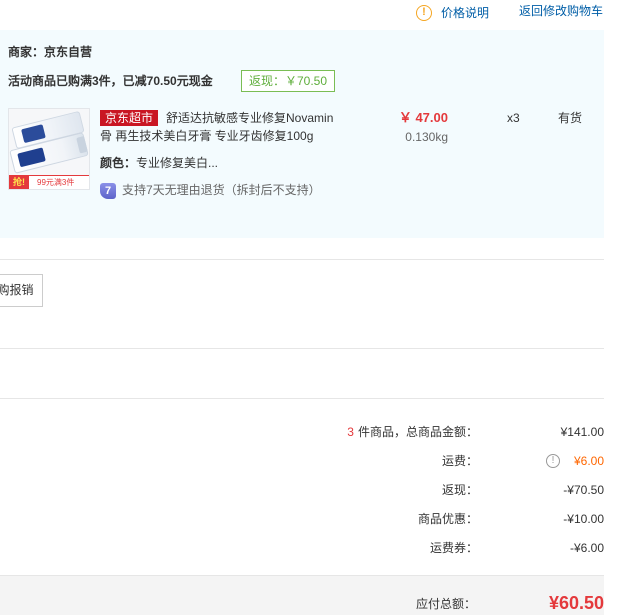  I want to click on summary-row-freight-coupon: 运费券： -¥6.00, so click(302, 548).